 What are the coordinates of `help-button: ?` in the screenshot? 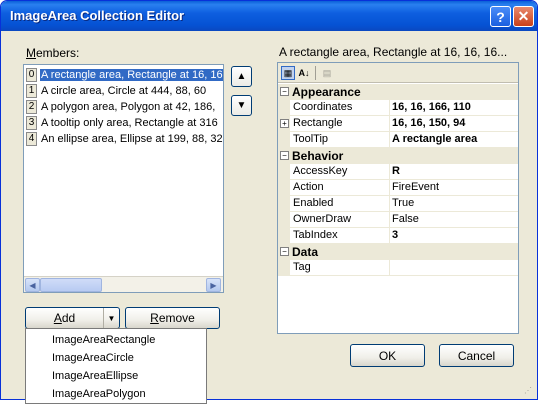 It's located at (500, 16).